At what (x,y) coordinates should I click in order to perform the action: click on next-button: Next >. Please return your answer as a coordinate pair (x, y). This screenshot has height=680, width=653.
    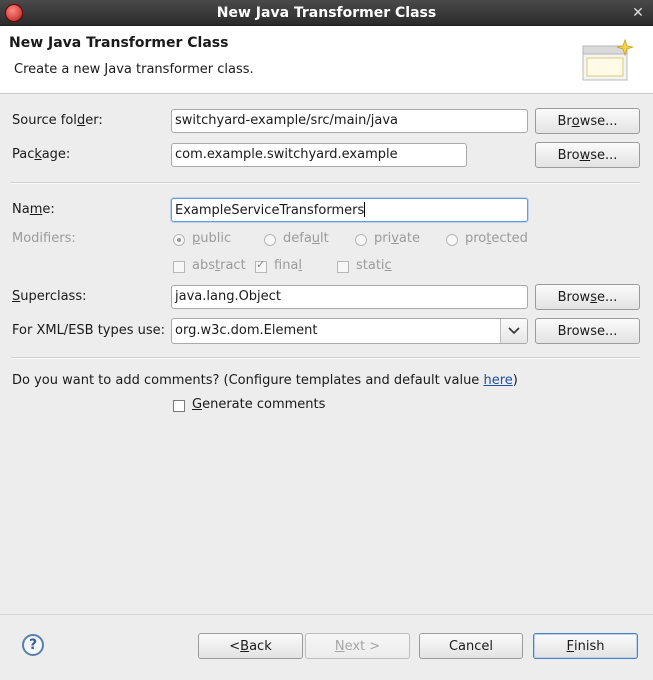
    Looking at the image, I should click on (357, 646).